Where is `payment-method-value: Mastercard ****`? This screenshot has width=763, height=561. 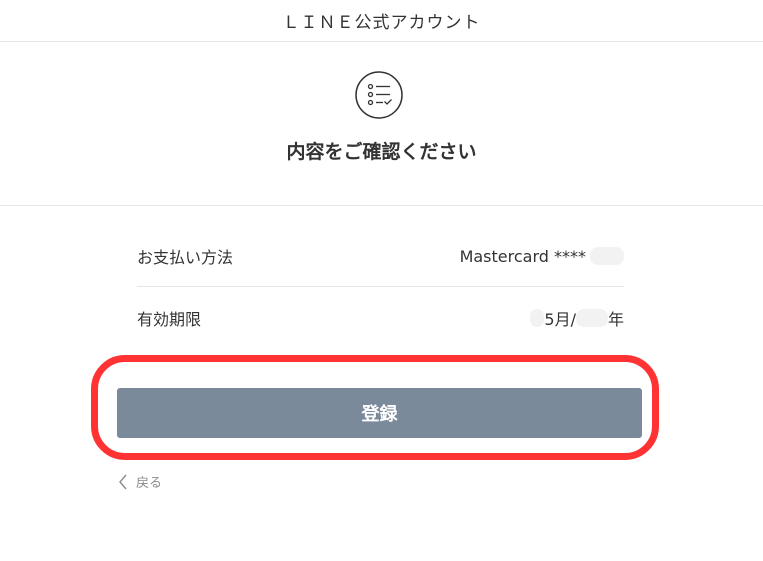
payment-method-value: Mastercard **** is located at coordinates (542, 256).